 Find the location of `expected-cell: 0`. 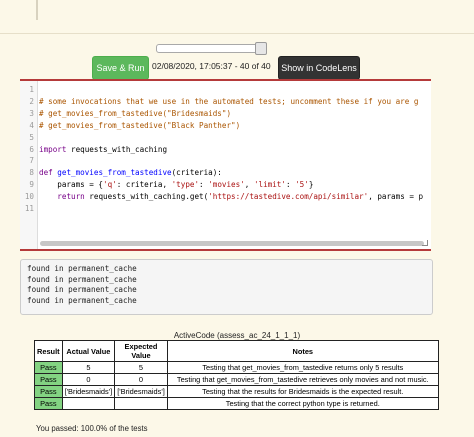

expected-cell: 0 is located at coordinates (141, 379).